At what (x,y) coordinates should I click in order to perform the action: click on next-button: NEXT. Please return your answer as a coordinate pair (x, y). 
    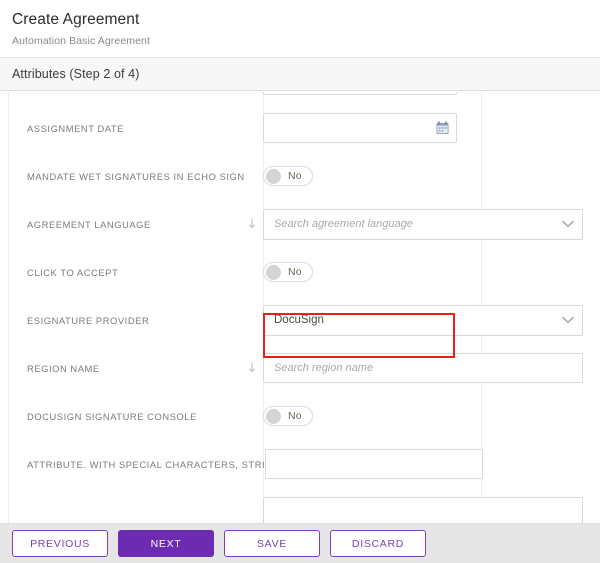
    Looking at the image, I should click on (166, 543).